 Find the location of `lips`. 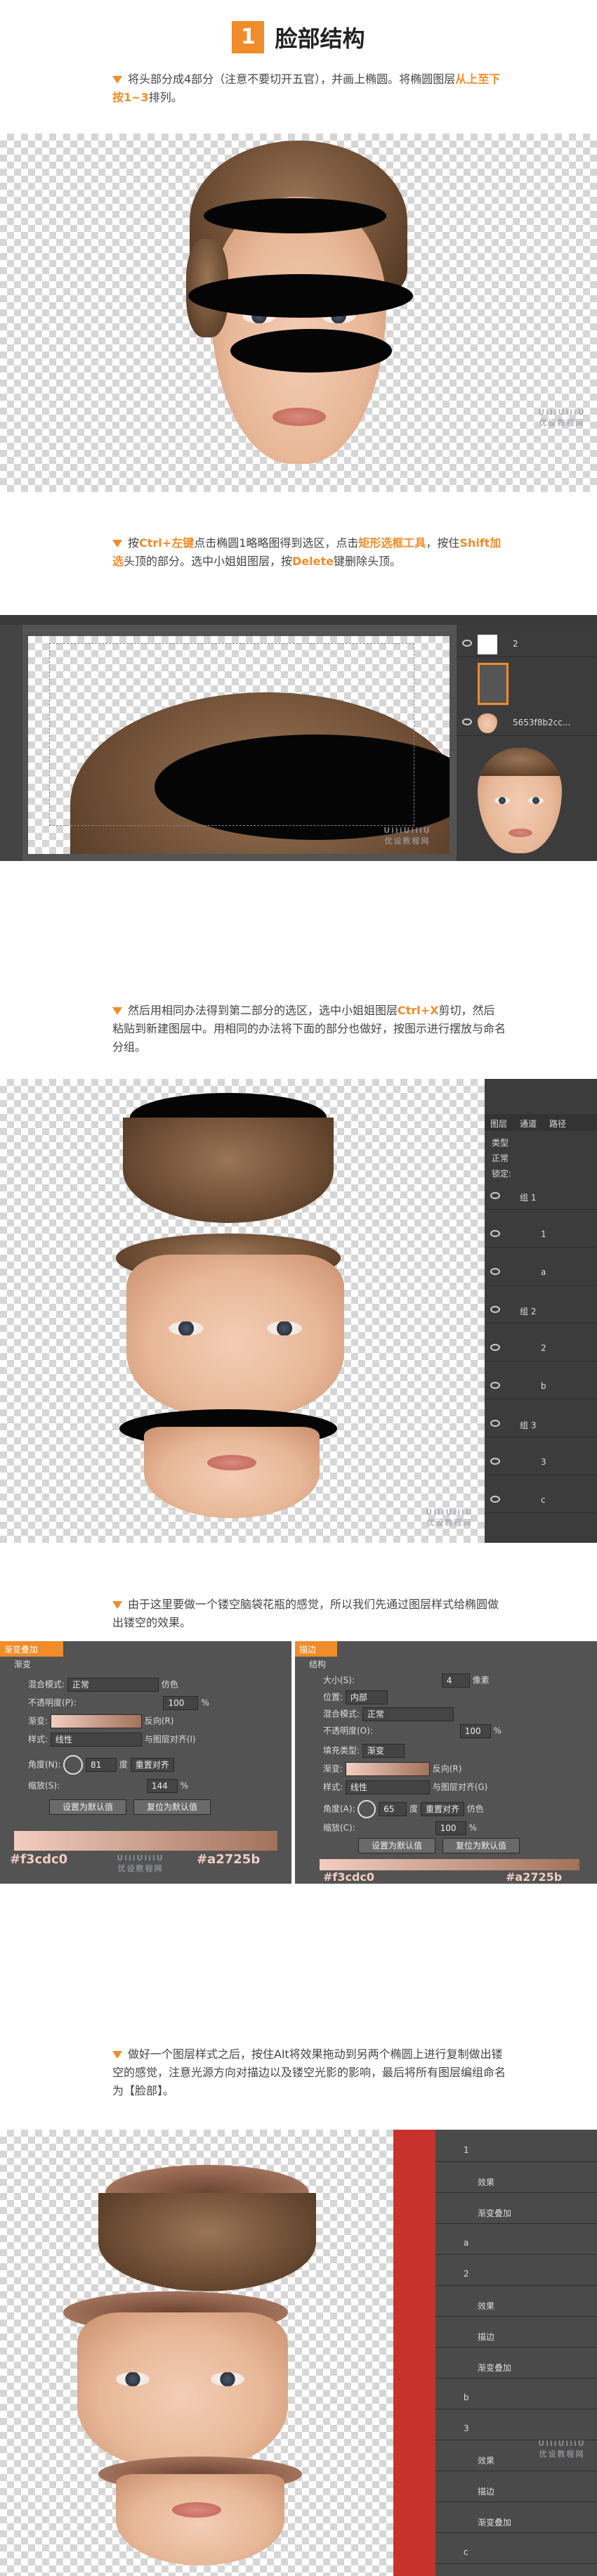

lips is located at coordinates (197, 2510).